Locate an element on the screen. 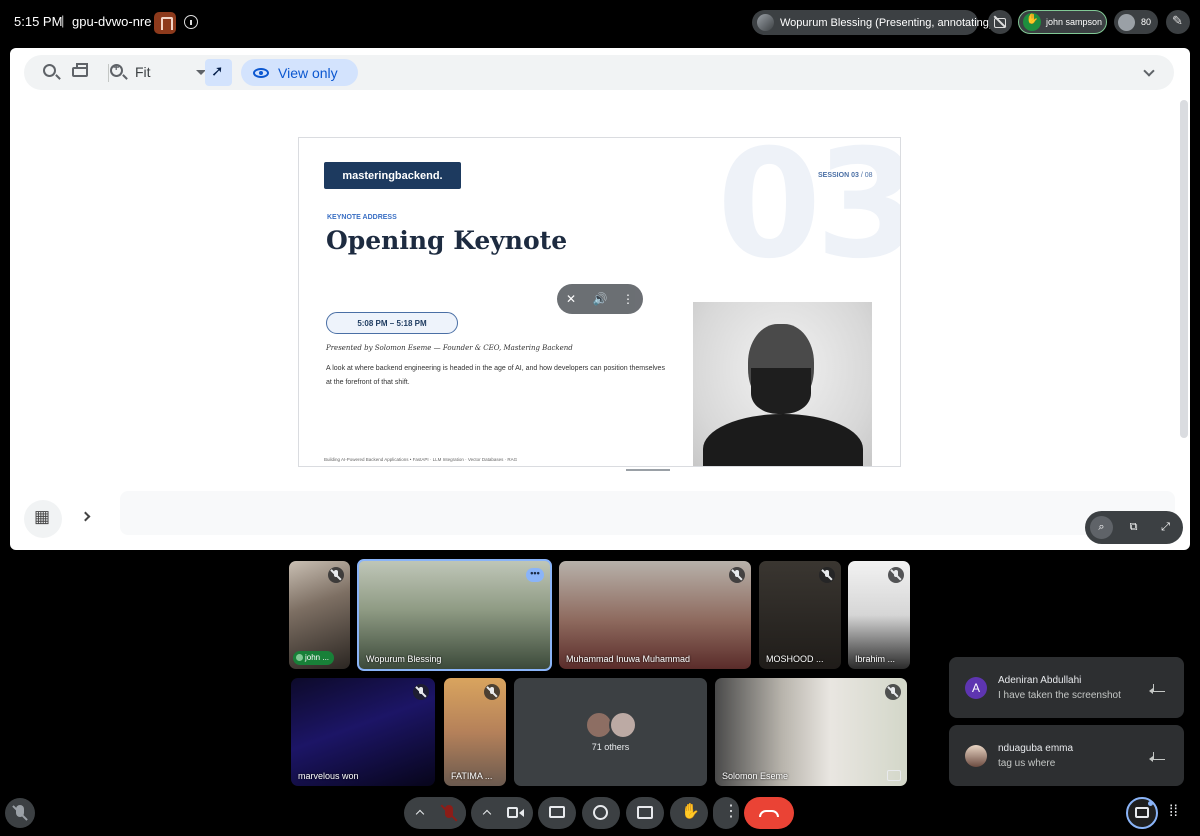  chevron-right-icon is located at coordinates (85, 516).